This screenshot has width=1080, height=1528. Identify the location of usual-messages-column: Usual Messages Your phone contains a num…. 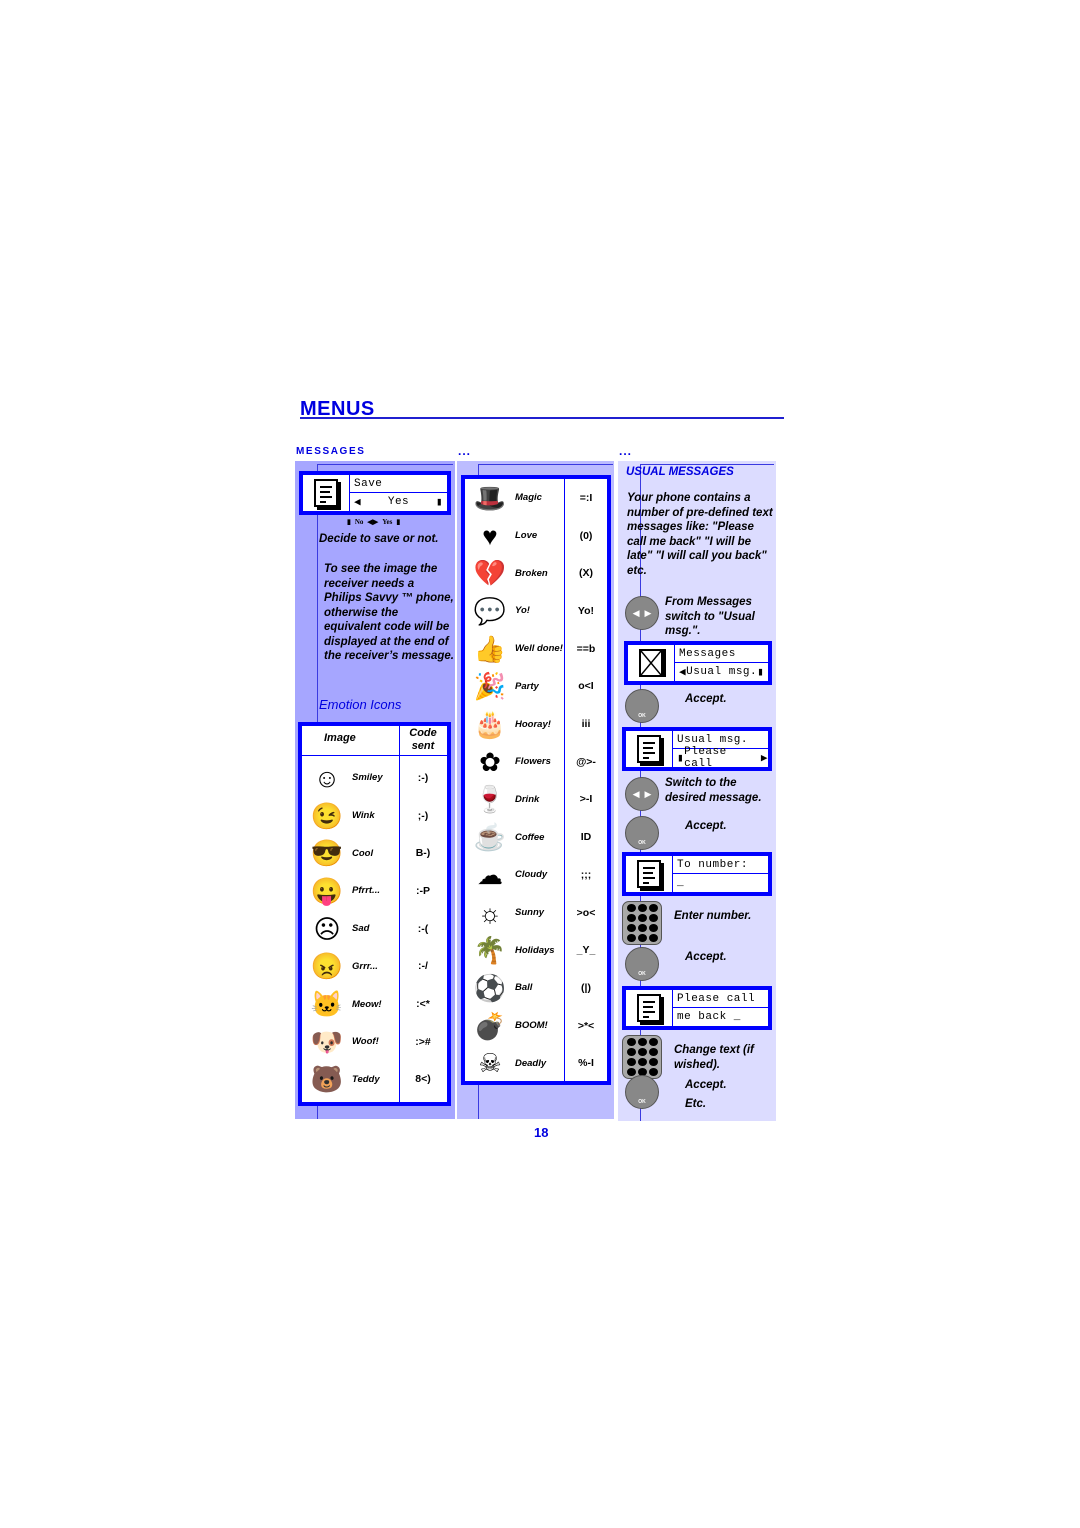
(697, 791).